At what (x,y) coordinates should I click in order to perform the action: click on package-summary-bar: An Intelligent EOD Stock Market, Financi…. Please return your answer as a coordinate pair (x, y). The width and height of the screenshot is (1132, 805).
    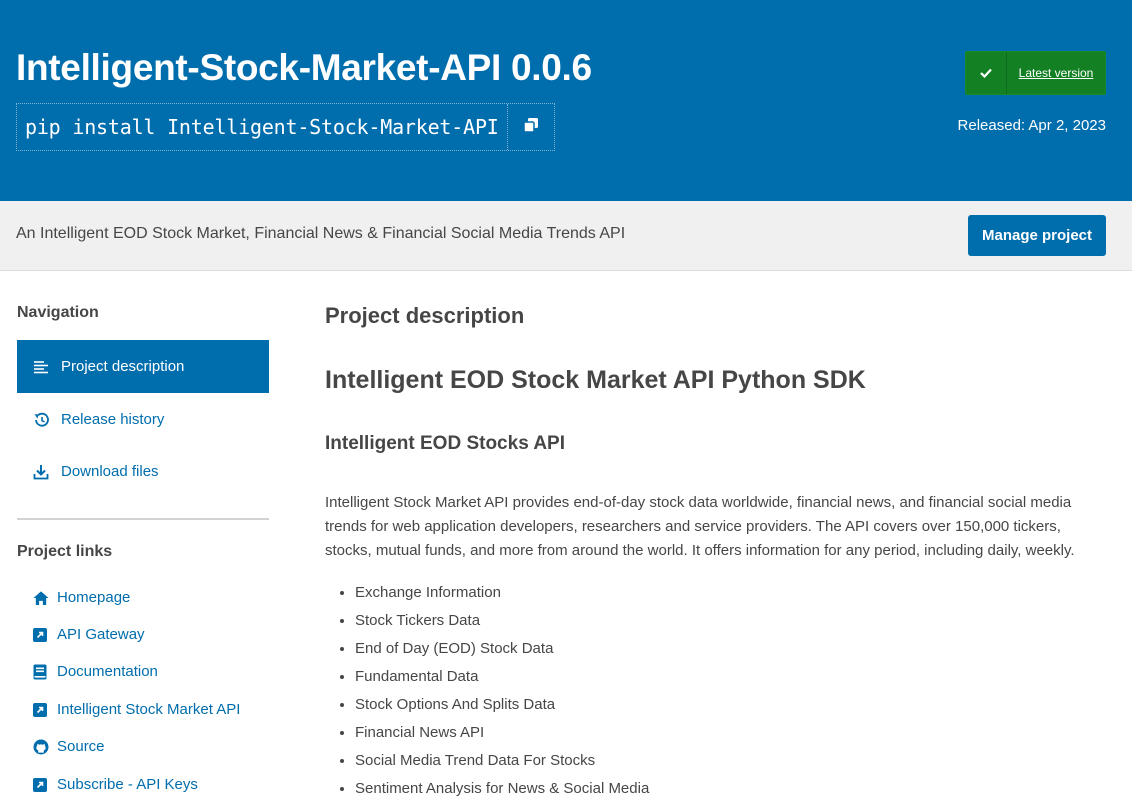
    Looking at the image, I should click on (566, 236).